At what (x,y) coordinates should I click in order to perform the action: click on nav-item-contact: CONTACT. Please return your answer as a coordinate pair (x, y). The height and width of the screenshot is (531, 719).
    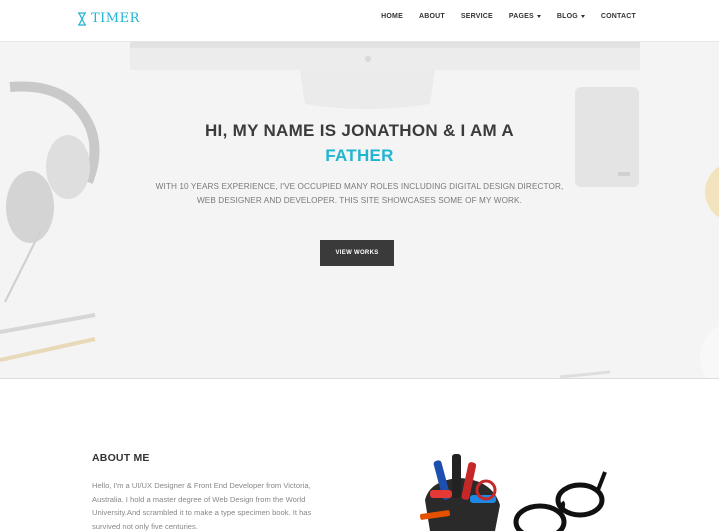
    Looking at the image, I should click on (618, 16).